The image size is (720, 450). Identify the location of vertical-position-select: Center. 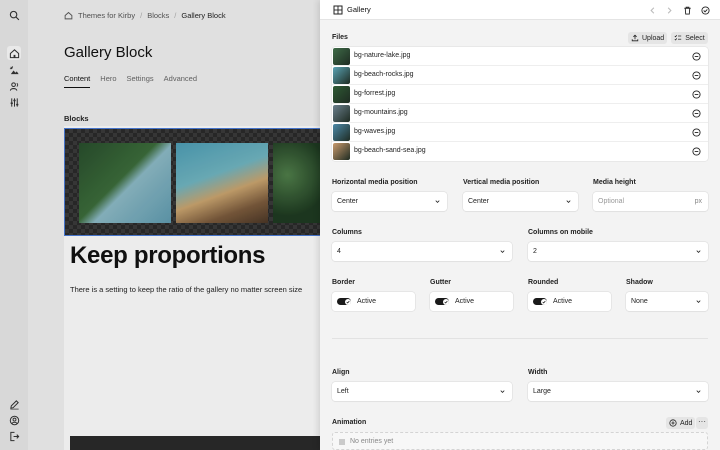
(520, 201).